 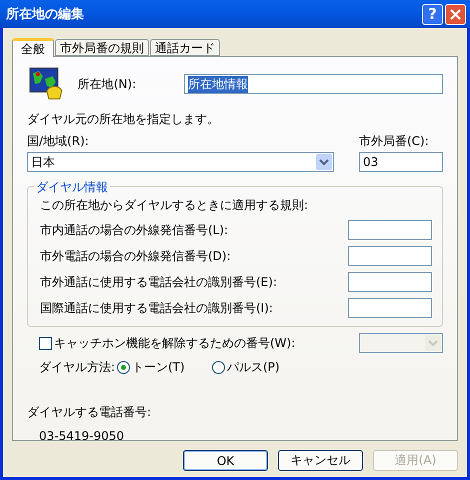 What do you see at coordinates (175, 343) in the screenshot?
I see `call-waiting-label: キャッチホン機能を解除するための番号(W):` at bounding box center [175, 343].